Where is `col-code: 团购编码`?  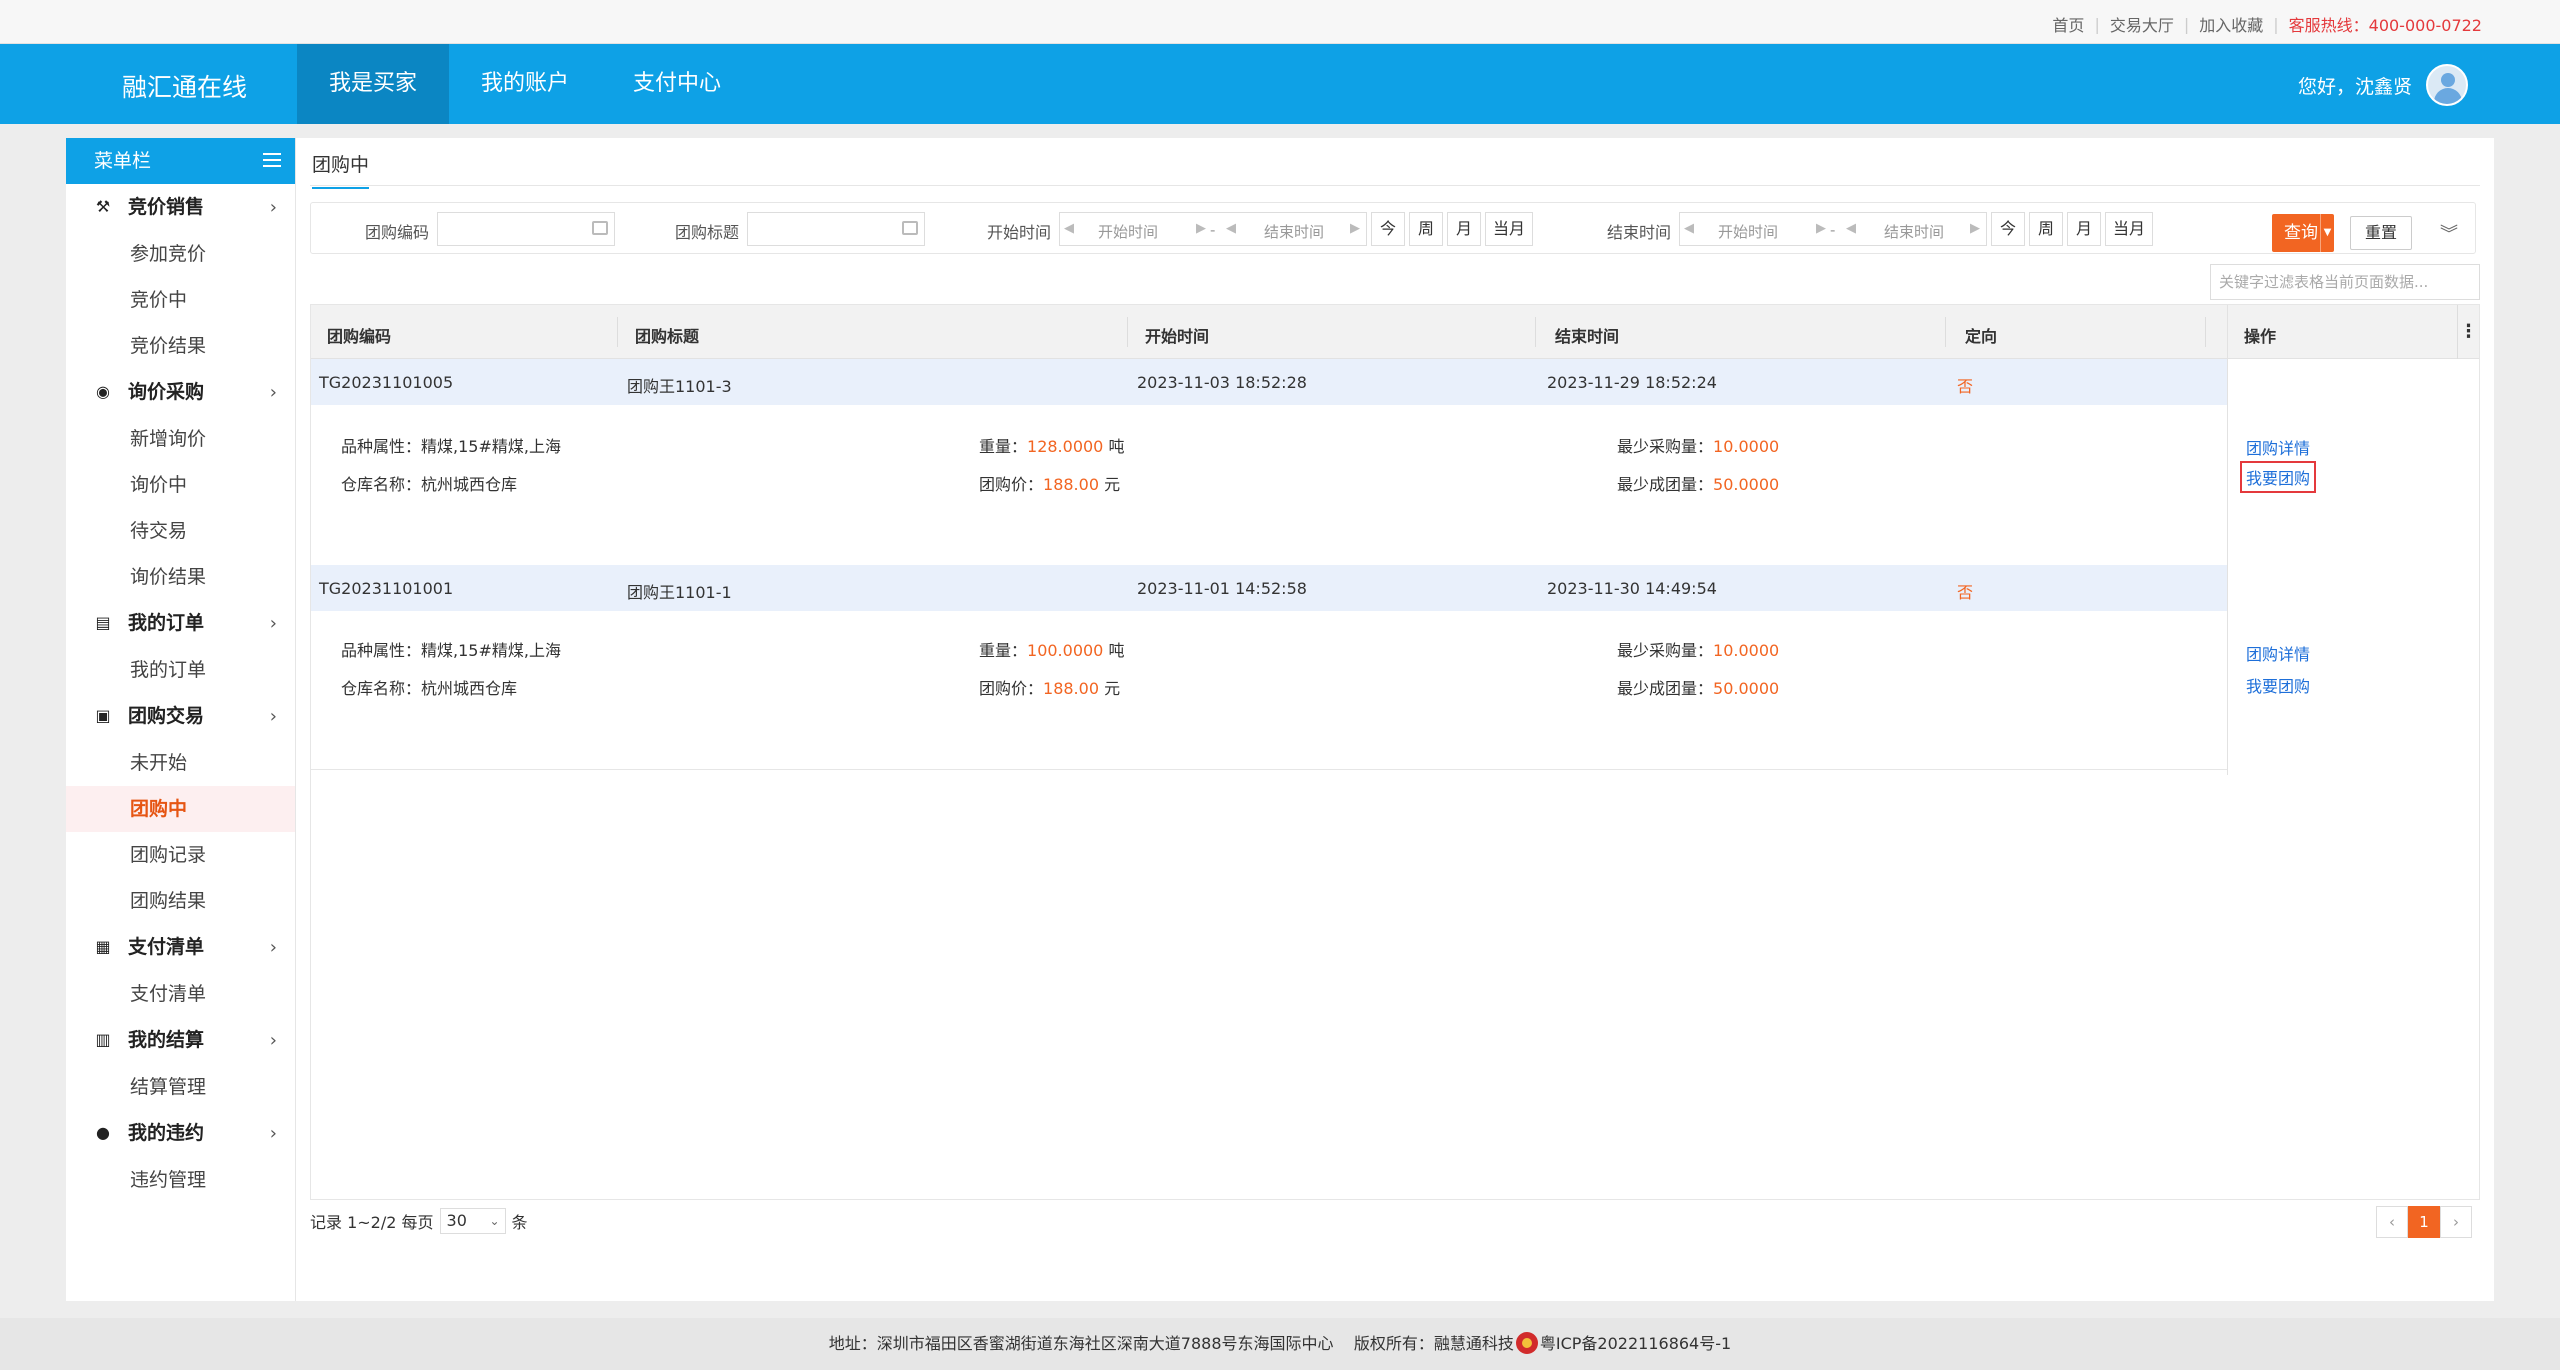
col-code: 团购编码 is located at coordinates (359, 336).